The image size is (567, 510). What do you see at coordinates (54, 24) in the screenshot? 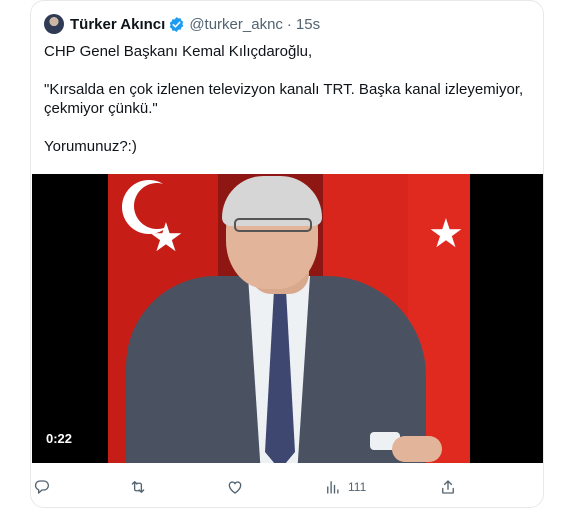
I see `avatar` at bounding box center [54, 24].